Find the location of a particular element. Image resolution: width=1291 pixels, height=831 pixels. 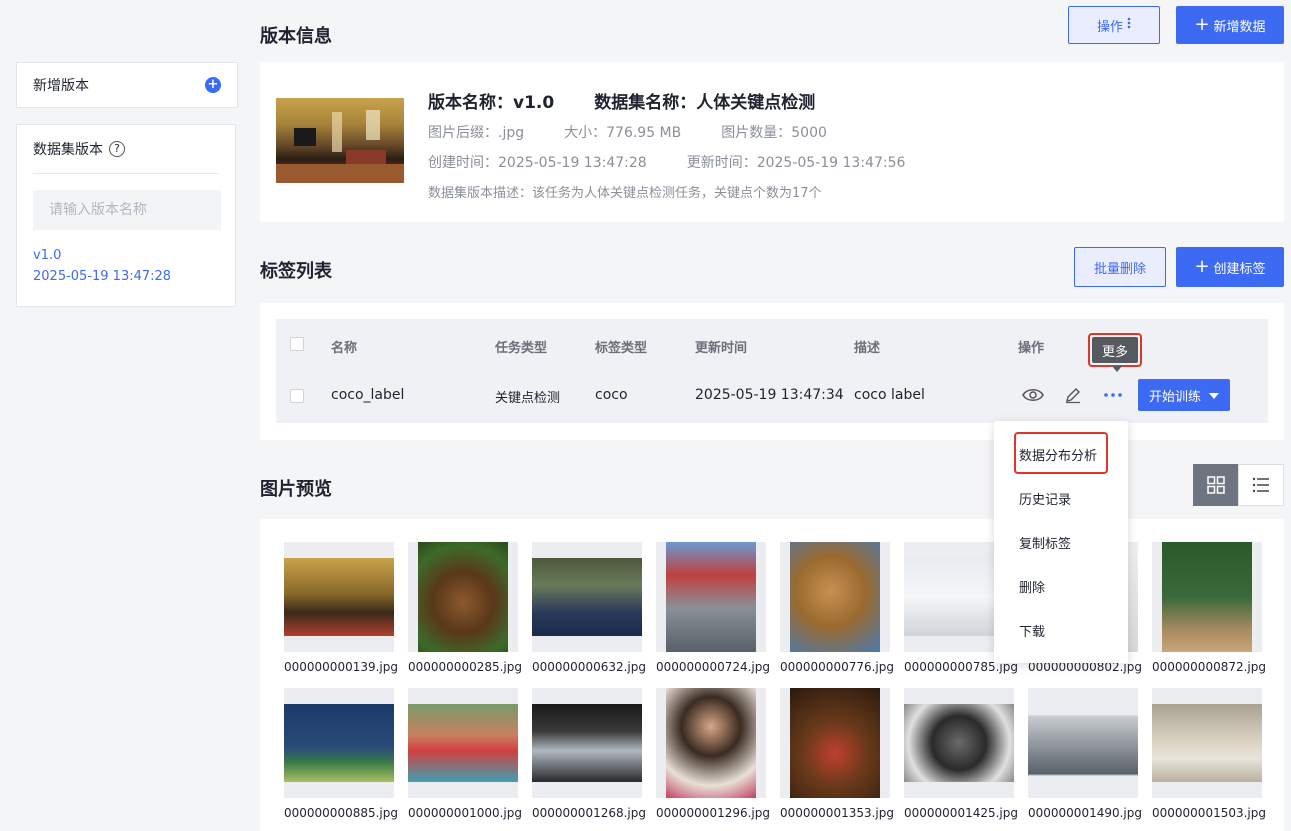

image-filename: 000000001503.jpg is located at coordinates (1209, 813).